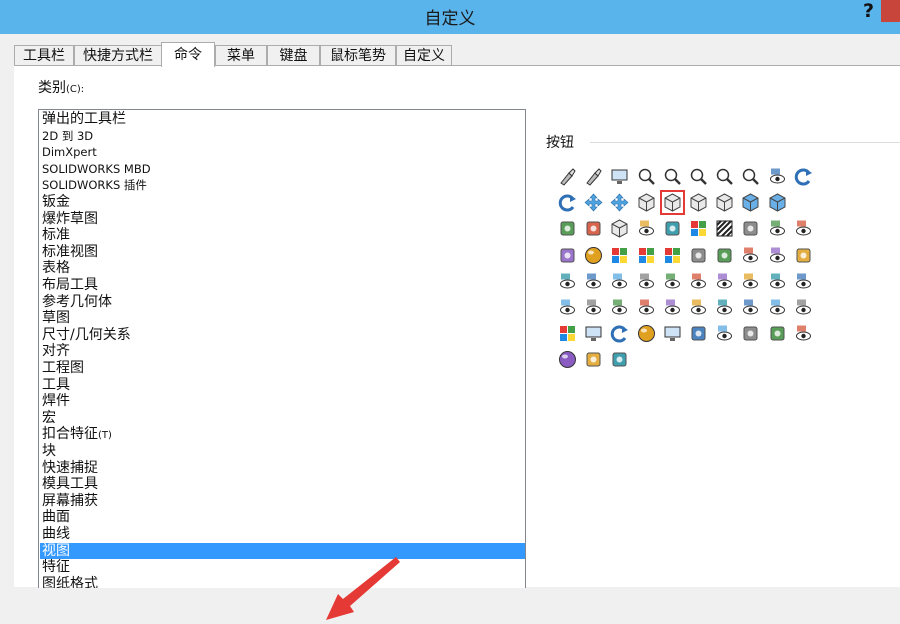  Describe the element at coordinates (282, 169) in the screenshot. I see `category-item: SOLIDWORKS MBD` at that location.